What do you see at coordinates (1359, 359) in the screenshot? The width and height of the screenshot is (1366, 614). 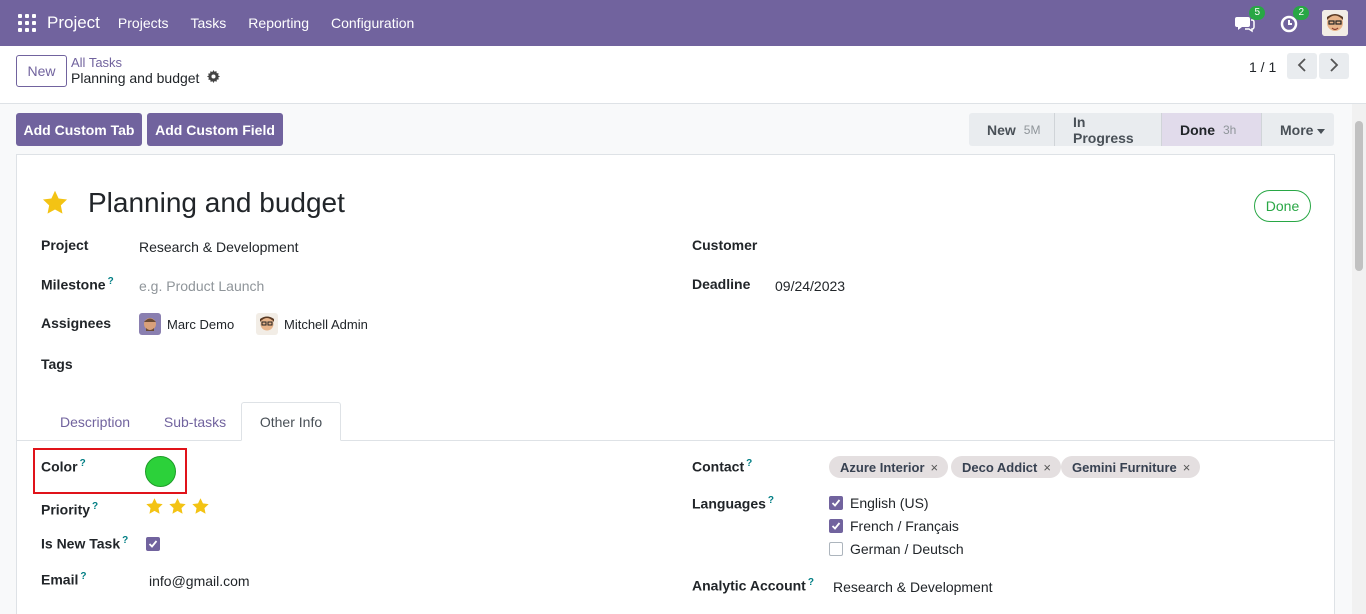 I see `page-scrollbar` at bounding box center [1359, 359].